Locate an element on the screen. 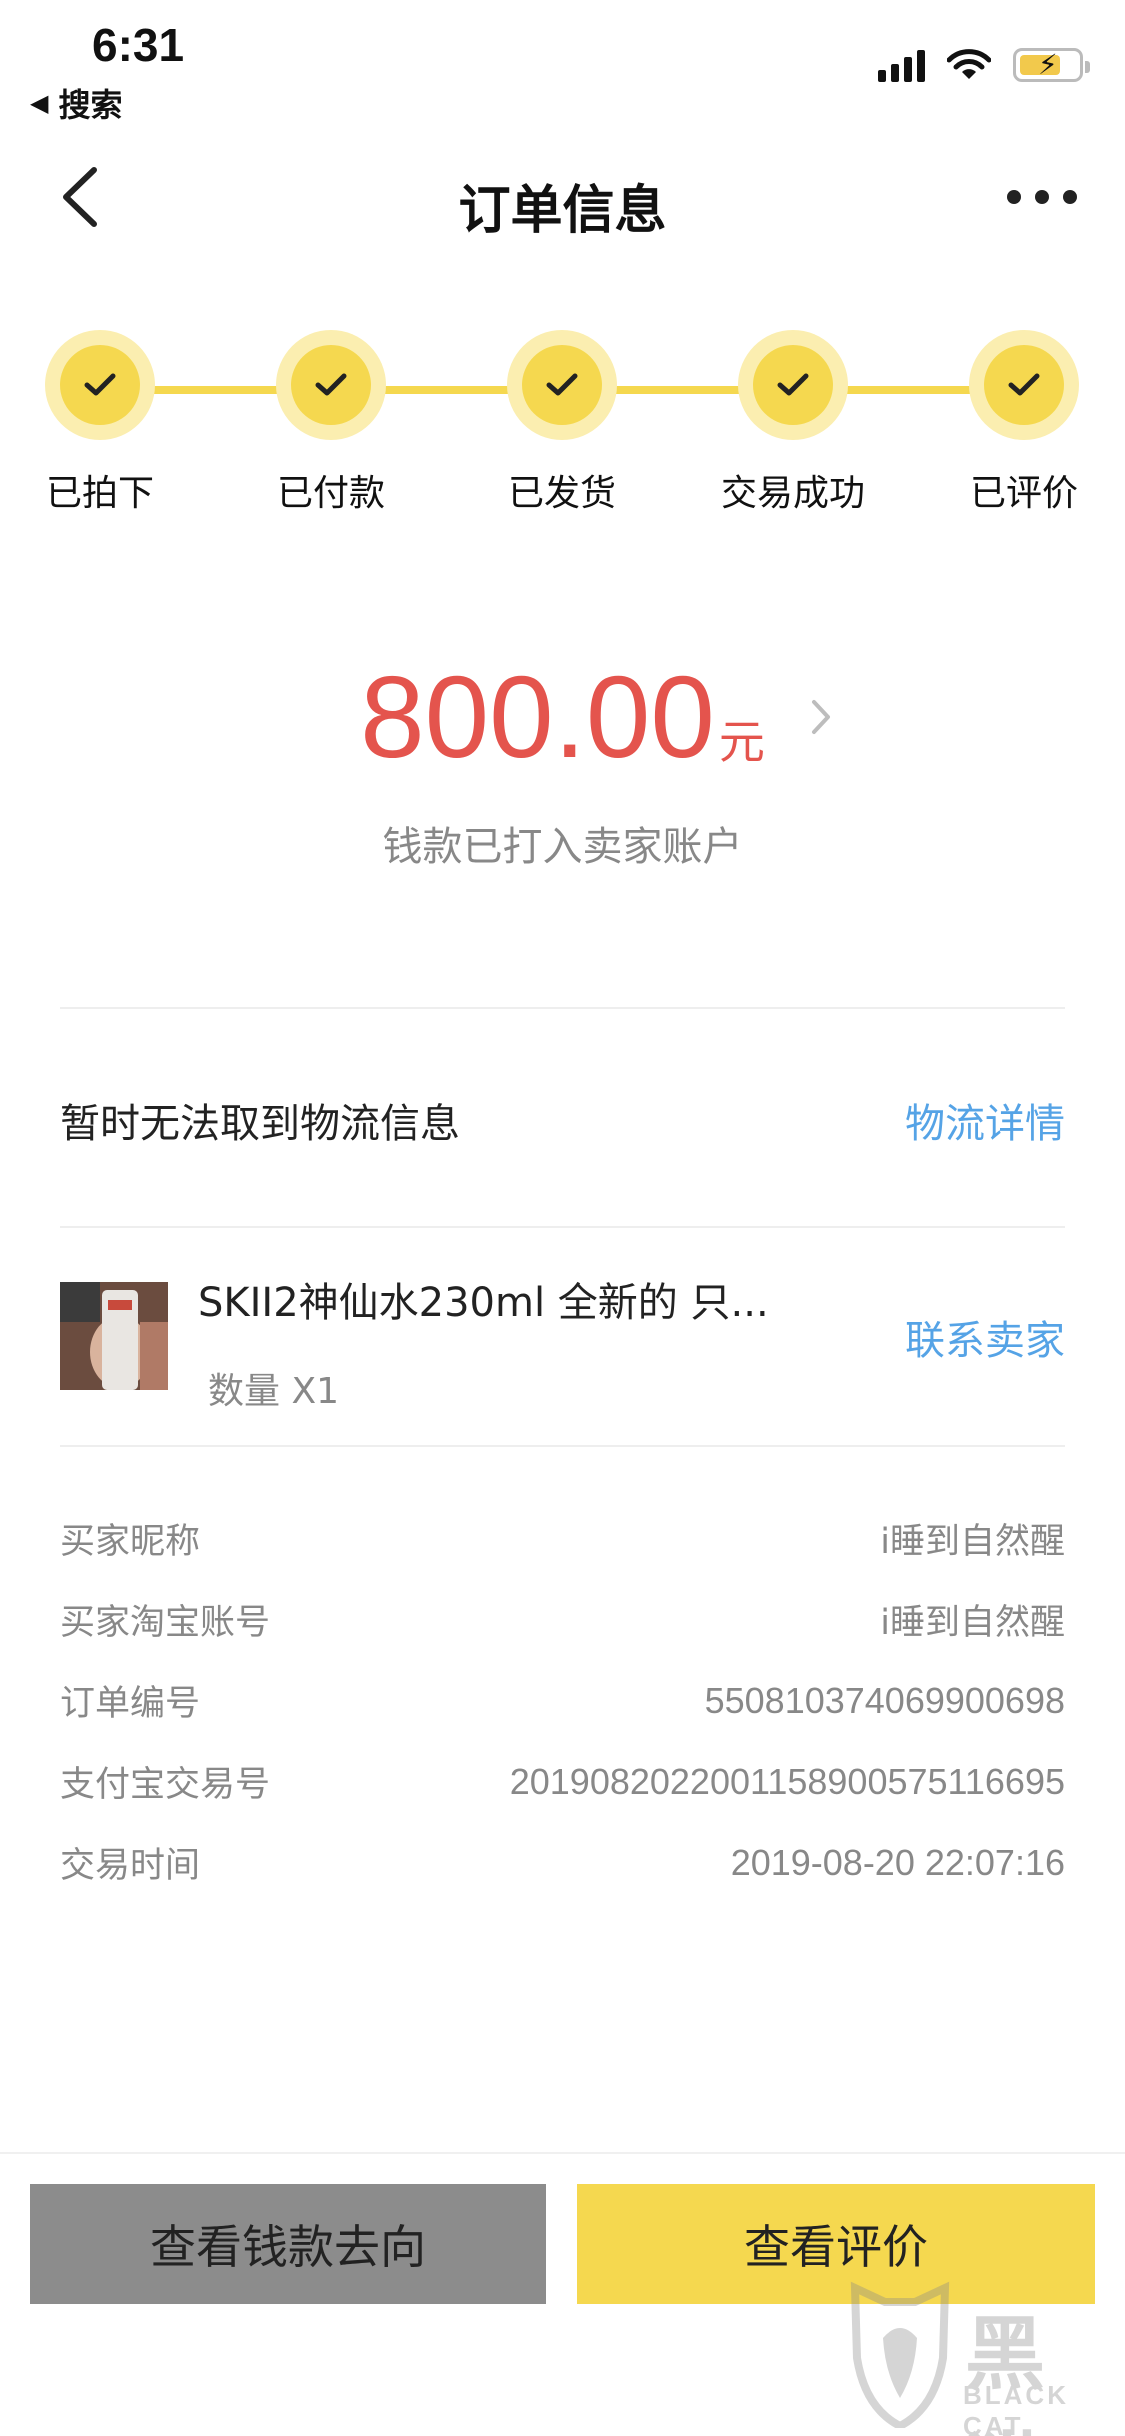 The width and height of the screenshot is (1125, 2436). step-label: 已付款 is located at coordinates (330, 493).